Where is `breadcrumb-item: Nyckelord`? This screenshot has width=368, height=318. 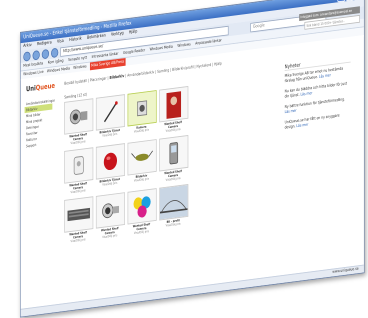 breadcrumb-item: Nyckelord is located at coordinates (203, 66).